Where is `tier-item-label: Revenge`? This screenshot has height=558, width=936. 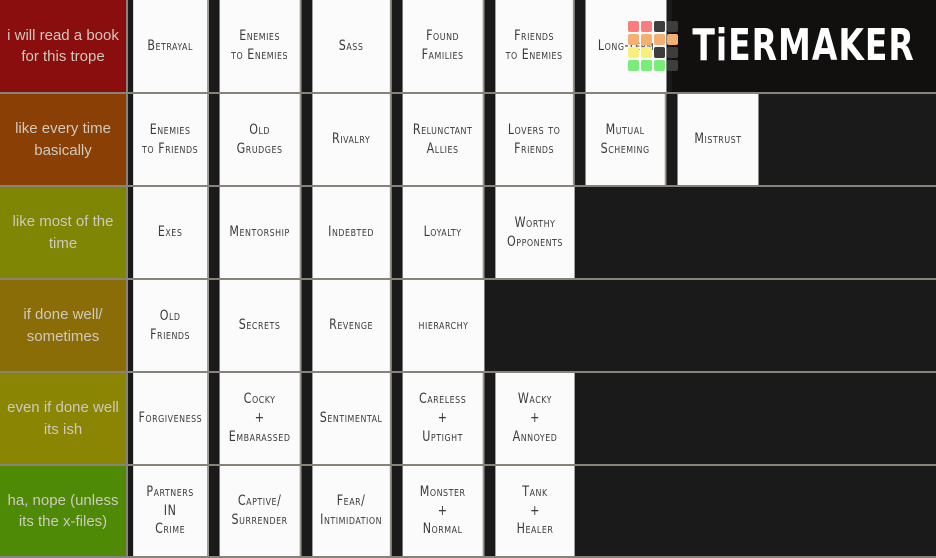
tier-item-label: Revenge is located at coordinates (351, 325).